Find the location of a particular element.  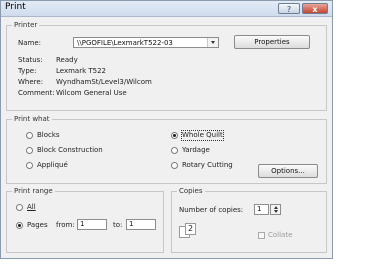

from-page-input: 1 is located at coordinates (92, 224).